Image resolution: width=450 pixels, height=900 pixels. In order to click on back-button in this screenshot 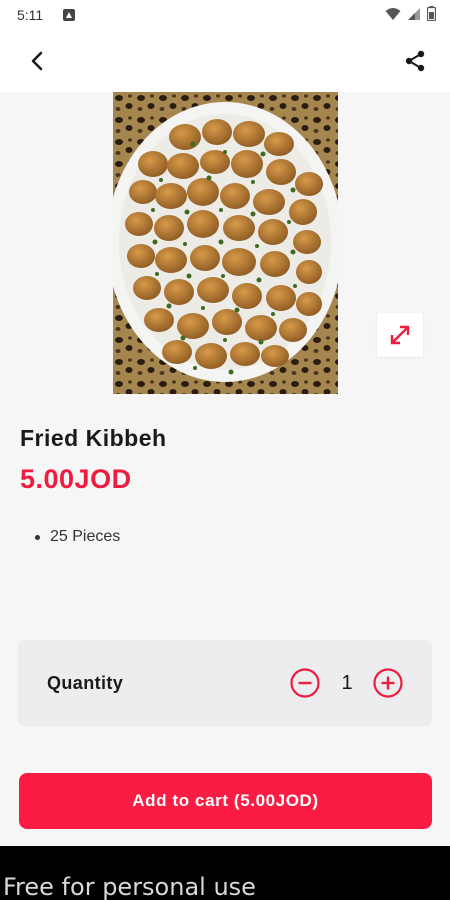, I will do `click(37, 61)`.